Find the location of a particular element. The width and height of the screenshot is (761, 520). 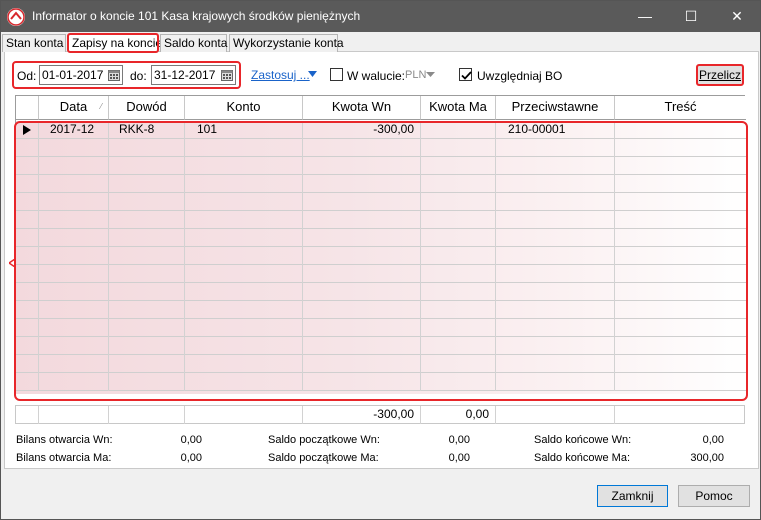

bilans-wn-label: Bilans otwarcia Wn: is located at coordinates (64, 440).